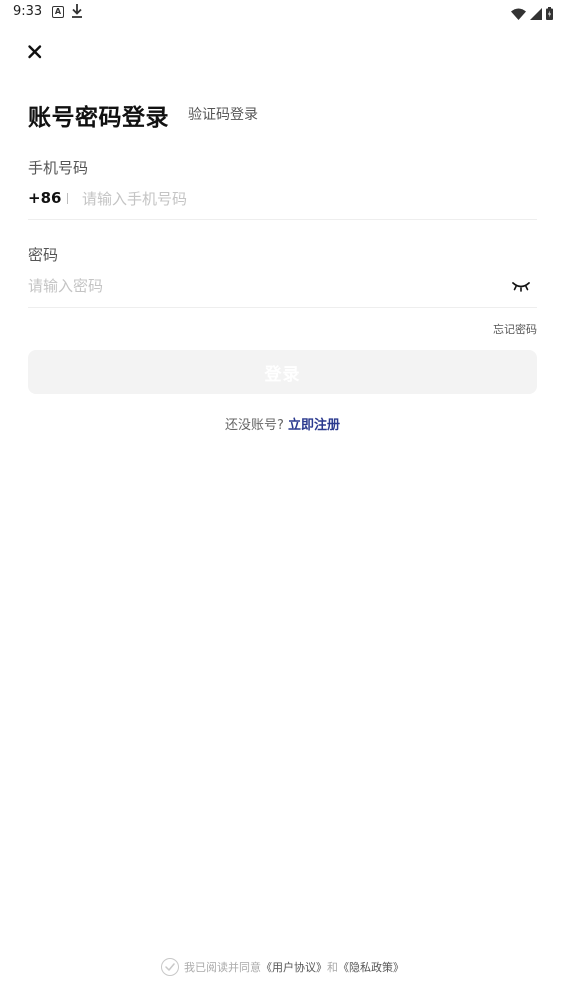 This screenshot has height=1004, width=565. What do you see at coordinates (302, 199) in the screenshot?
I see `phone-input` at bounding box center [302, 199].